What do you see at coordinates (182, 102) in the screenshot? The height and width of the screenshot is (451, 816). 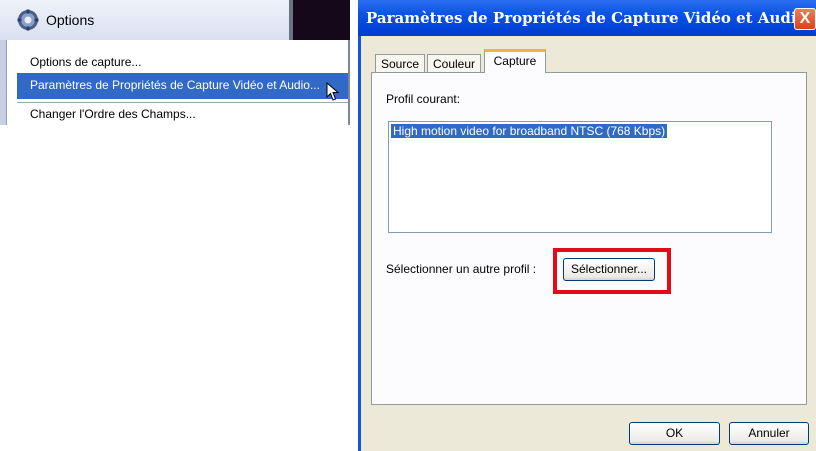 I see `menu-separator` at bounding box center [182, 102].